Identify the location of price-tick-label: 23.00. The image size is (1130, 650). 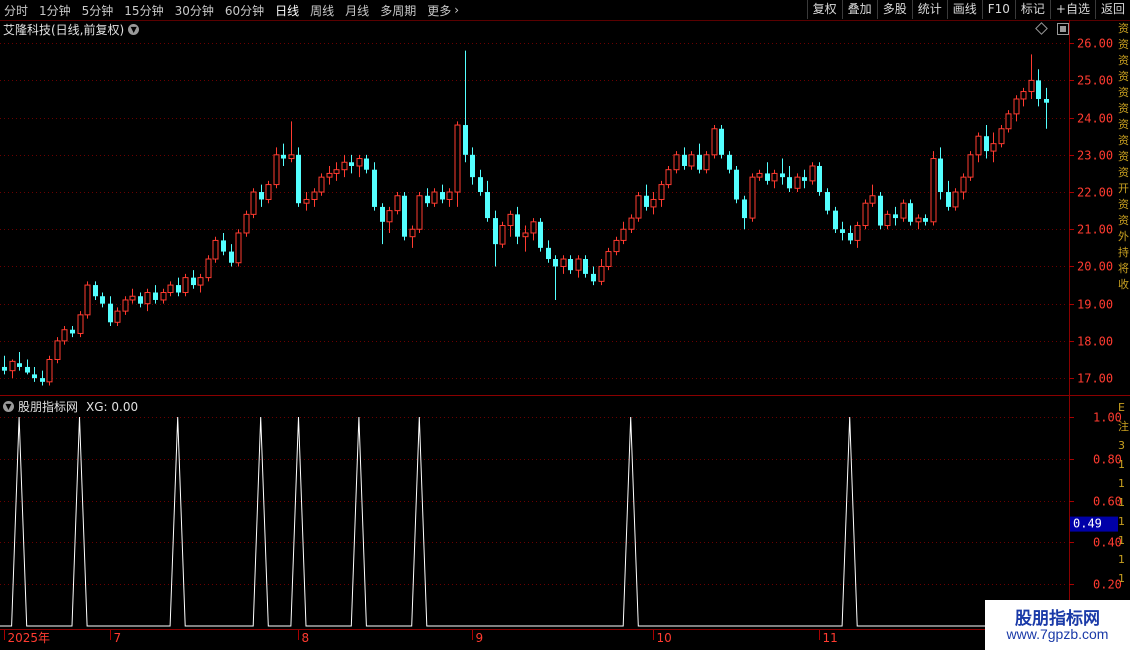
(1095, 156).